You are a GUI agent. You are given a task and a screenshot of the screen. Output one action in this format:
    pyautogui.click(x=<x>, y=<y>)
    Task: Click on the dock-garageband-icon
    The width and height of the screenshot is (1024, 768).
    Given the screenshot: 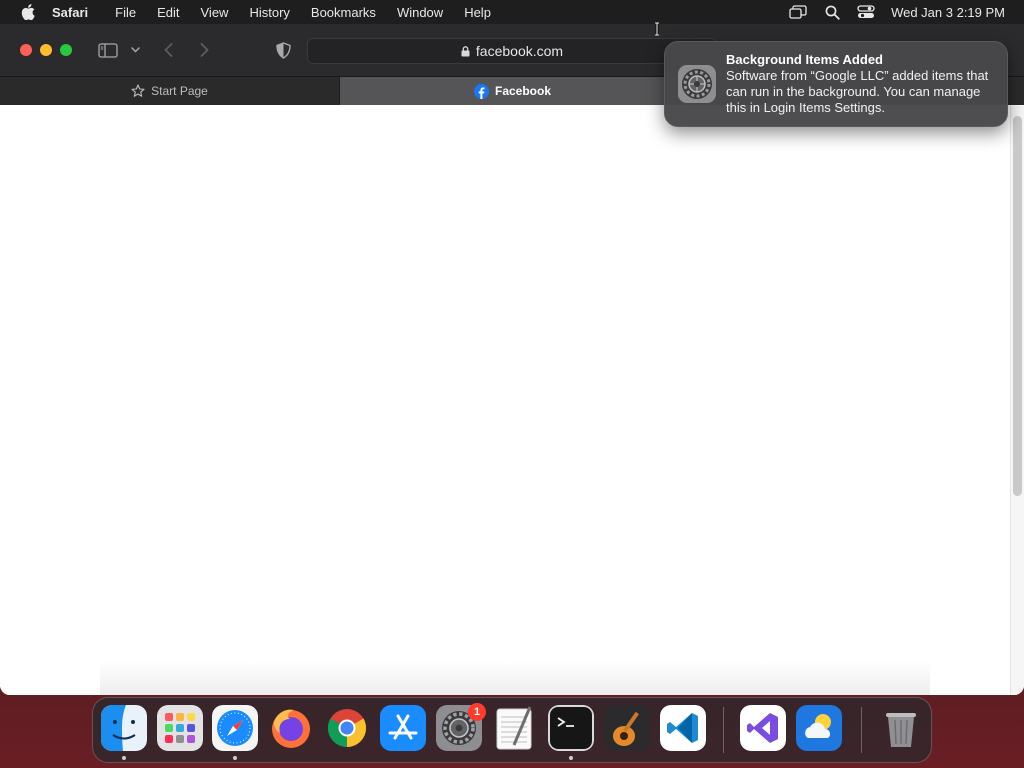 What is the action you would take?
    pyautogui.click(x=627, y=728)
    